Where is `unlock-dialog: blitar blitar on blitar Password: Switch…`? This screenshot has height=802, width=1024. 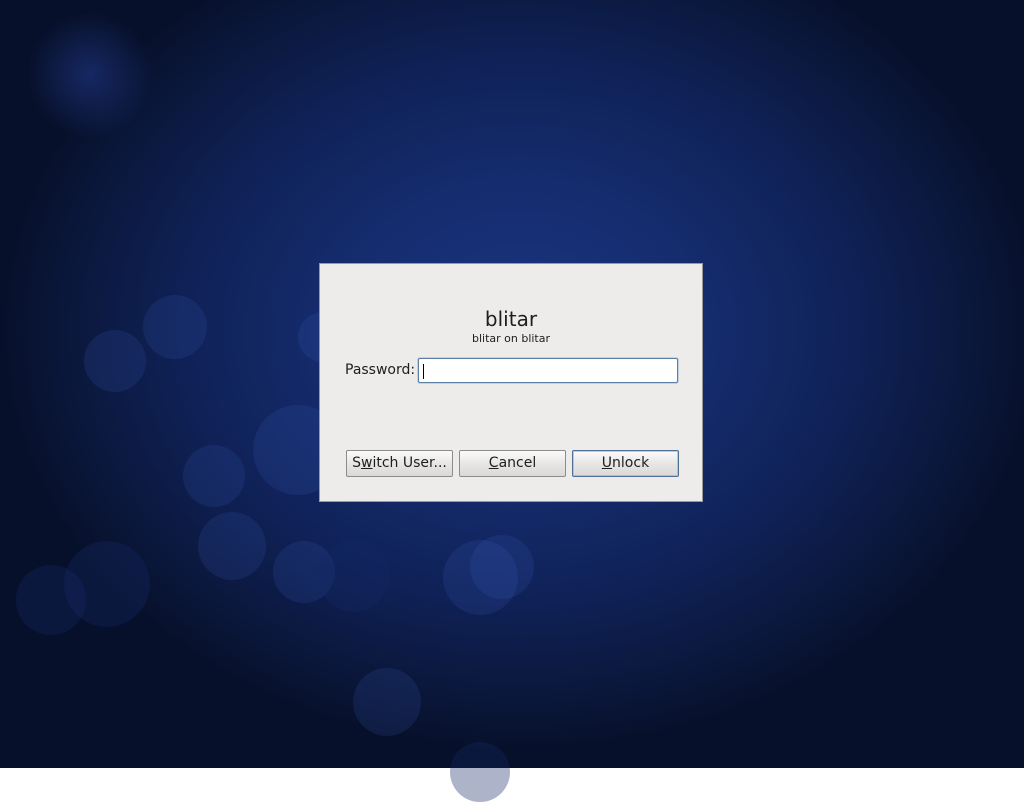 unlock-dialog: blitar blitar on blitar Password: Switch… is located at coordinates (511, 382).